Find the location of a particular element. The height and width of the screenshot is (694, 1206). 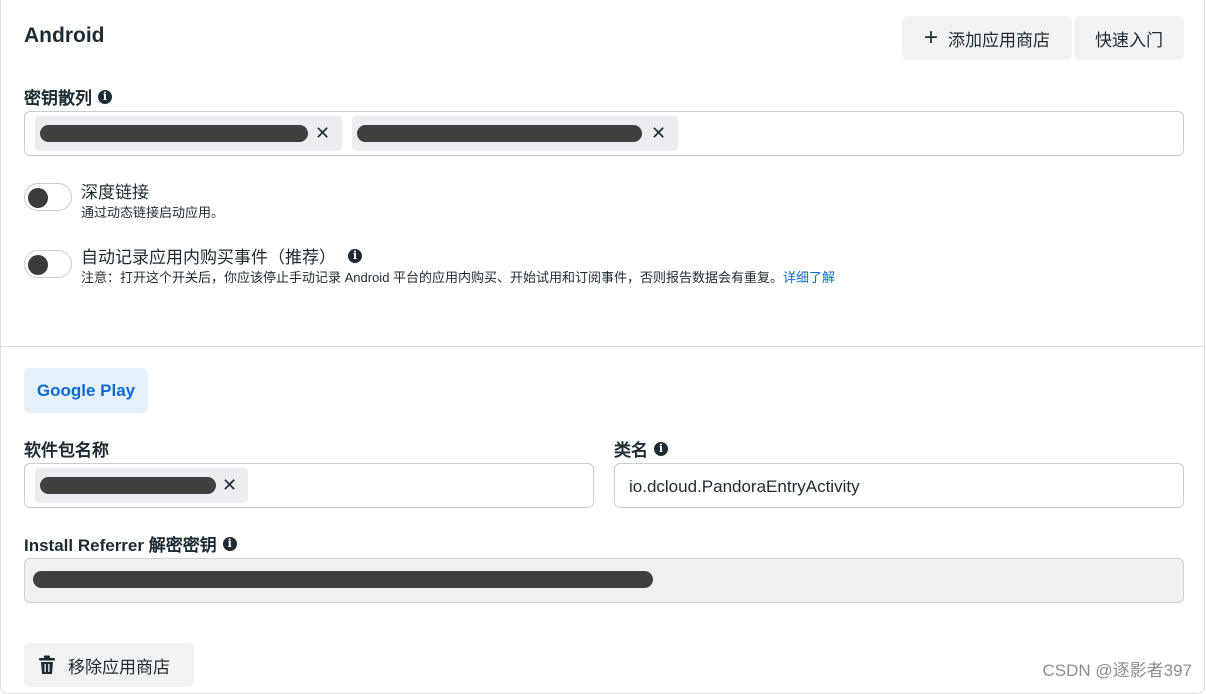

auto-log-toggle is located at coordinates (48, 264).